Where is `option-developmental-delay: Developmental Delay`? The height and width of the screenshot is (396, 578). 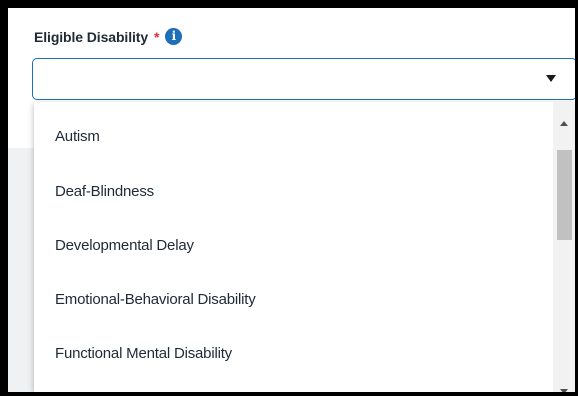
option-developmental-delay: Developmental Delay is located at coordinates (124, 245).